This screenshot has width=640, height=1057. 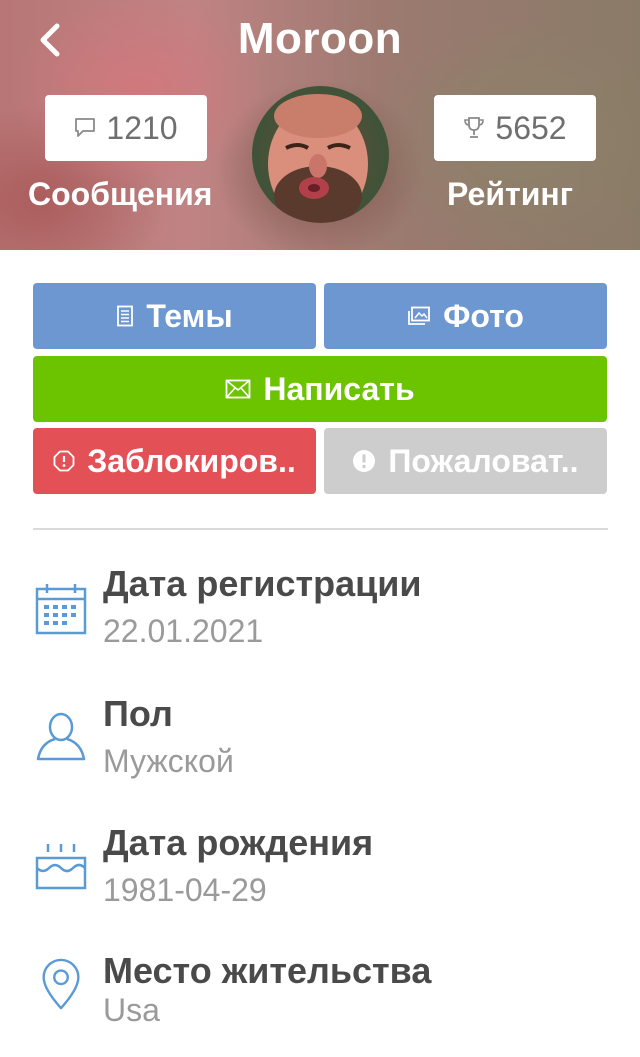 I want to click on report-user-button: Пожаловат.., so click(x=465, y=461).